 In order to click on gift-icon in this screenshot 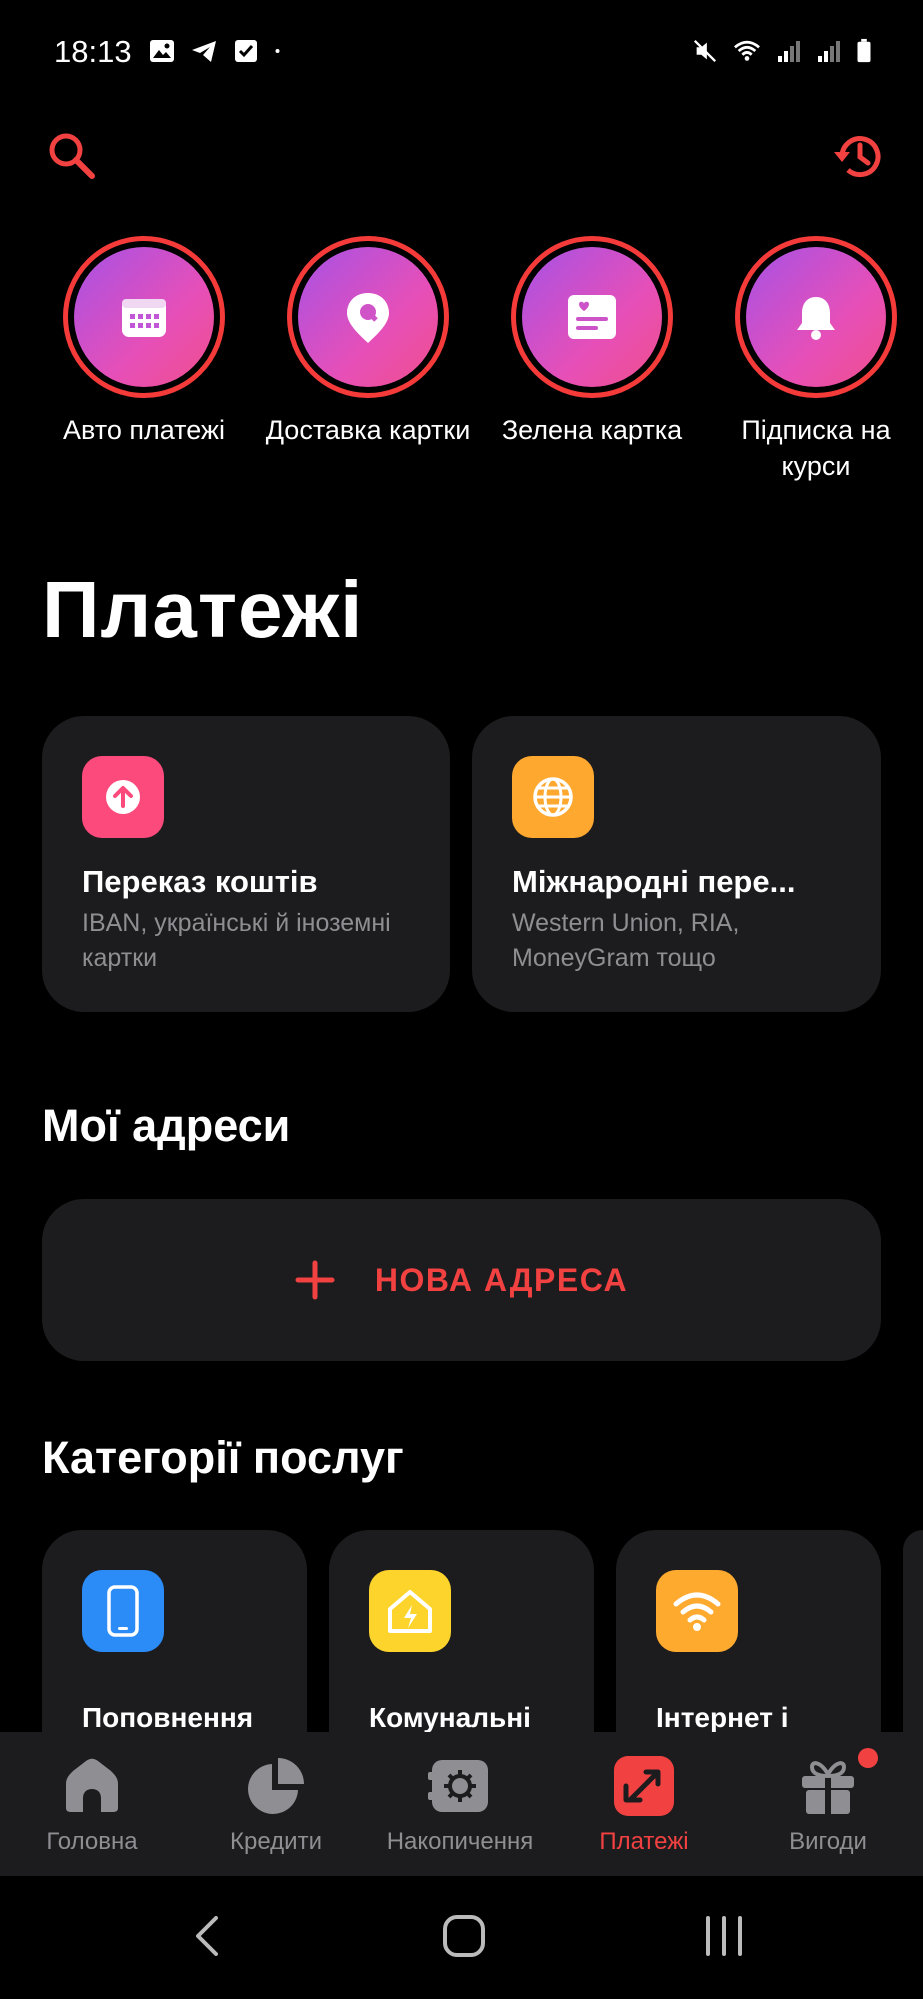, I will do `click(828, 1787)`.